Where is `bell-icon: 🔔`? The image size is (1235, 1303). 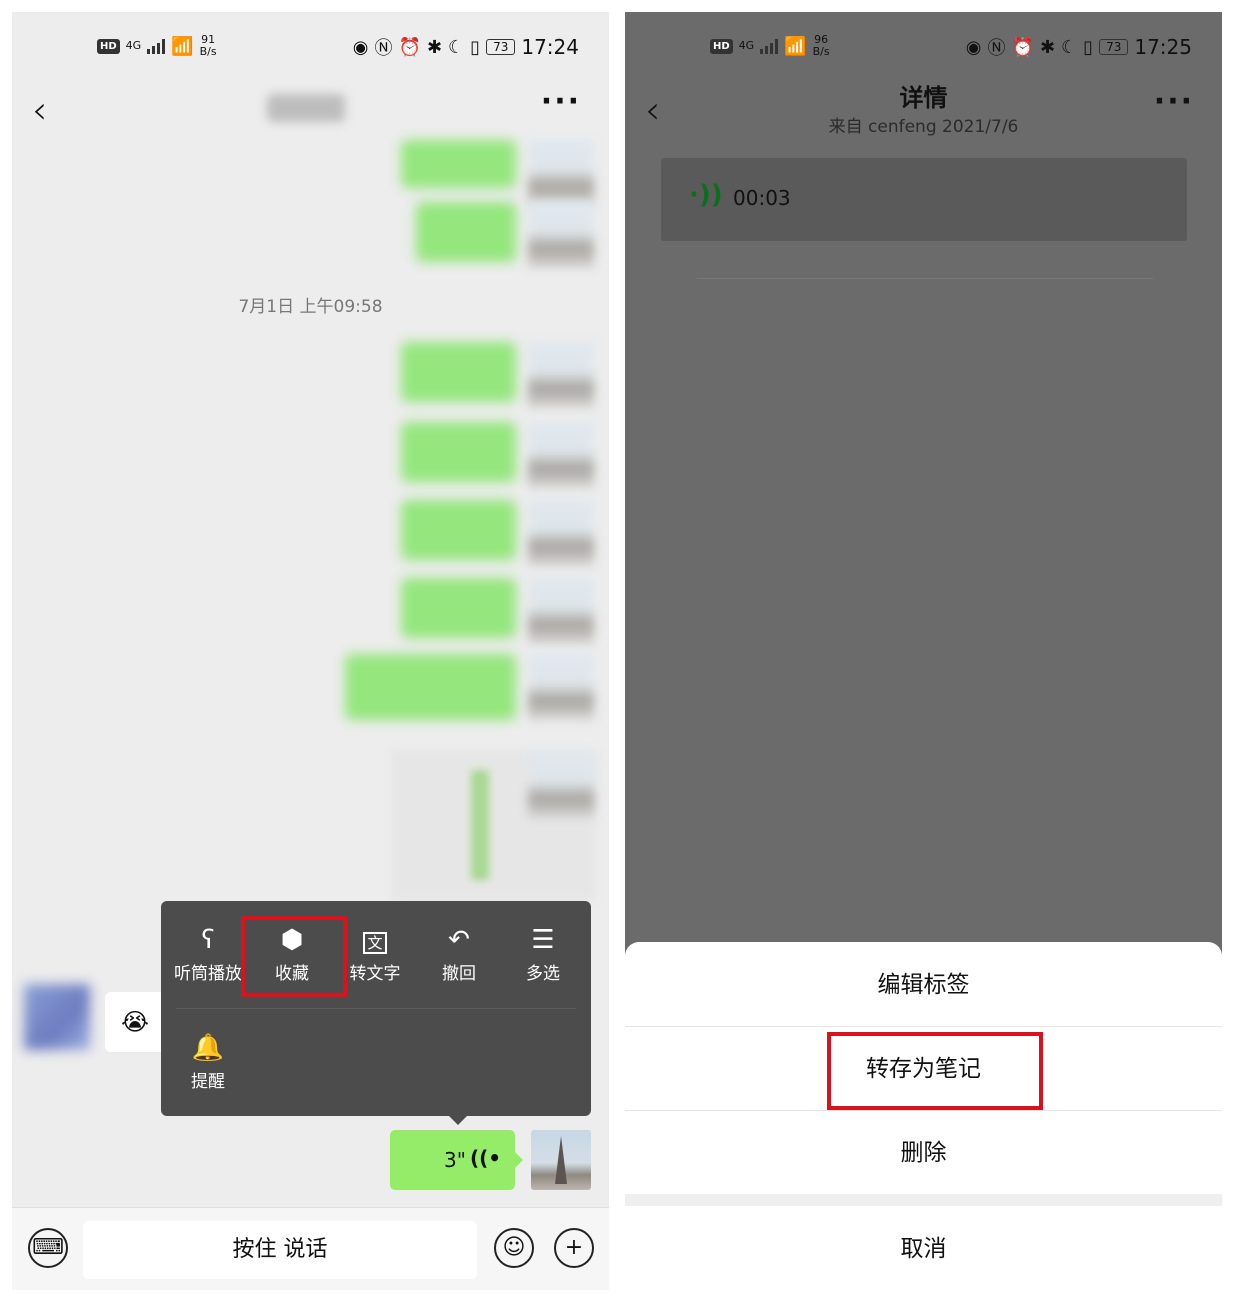
bell-icon: 🔔 is located at coordinates (208, 1048).